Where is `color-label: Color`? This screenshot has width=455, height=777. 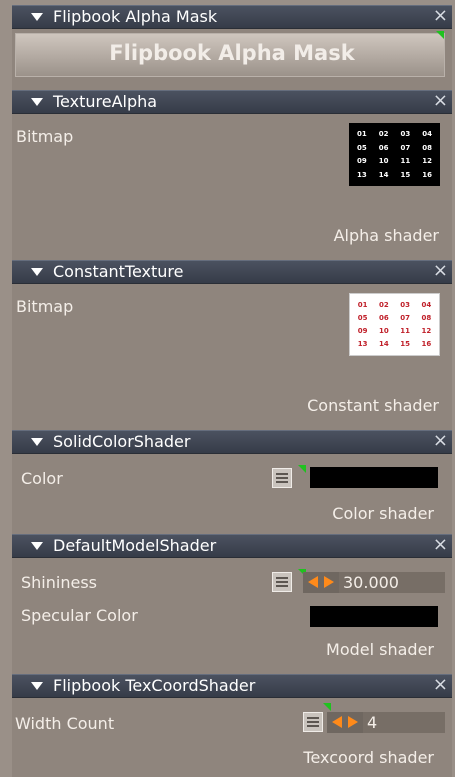 color-label: Color is located at coordinates (42, 478).